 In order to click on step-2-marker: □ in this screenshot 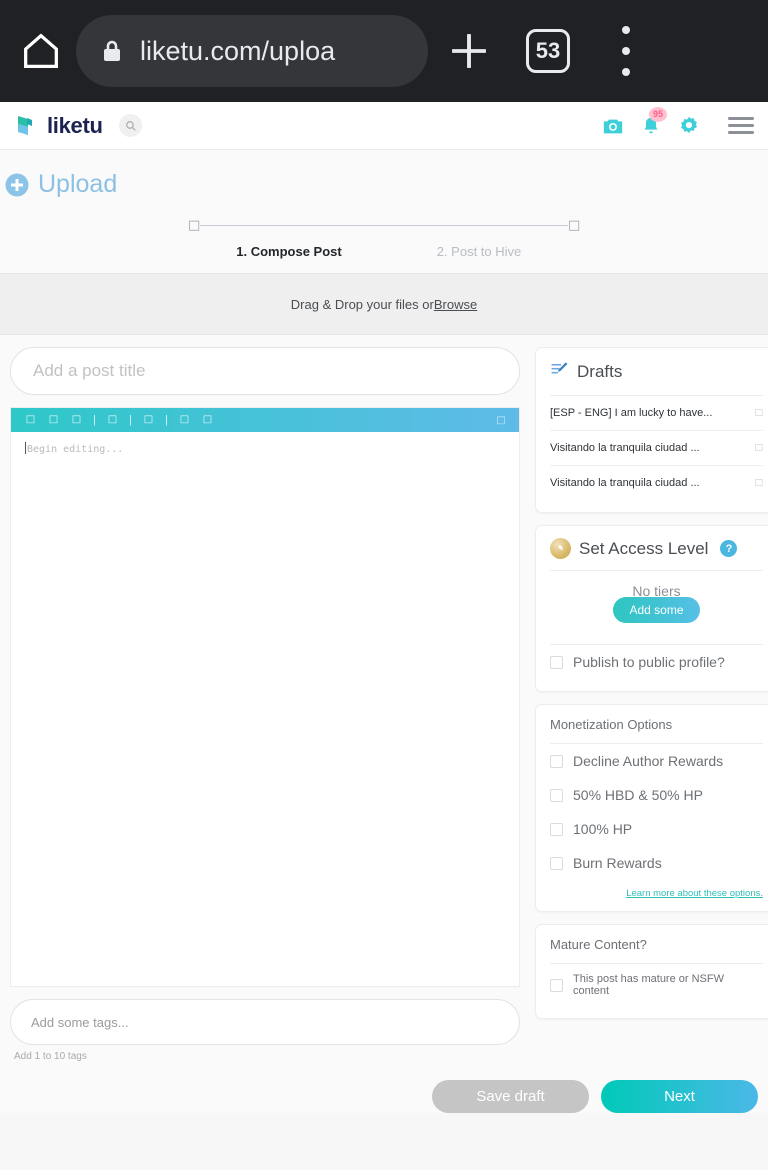, I will do `click(574, 225)`.